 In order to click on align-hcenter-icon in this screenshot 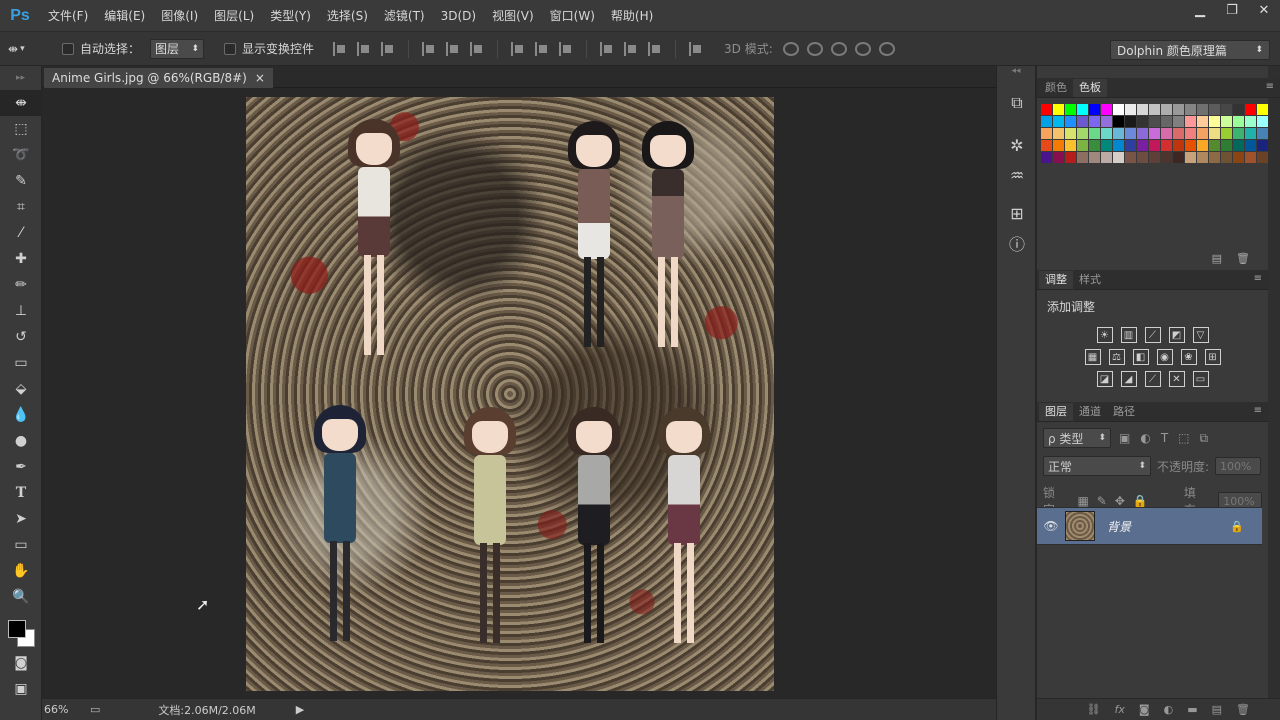, I will do `click(453, 48)`.